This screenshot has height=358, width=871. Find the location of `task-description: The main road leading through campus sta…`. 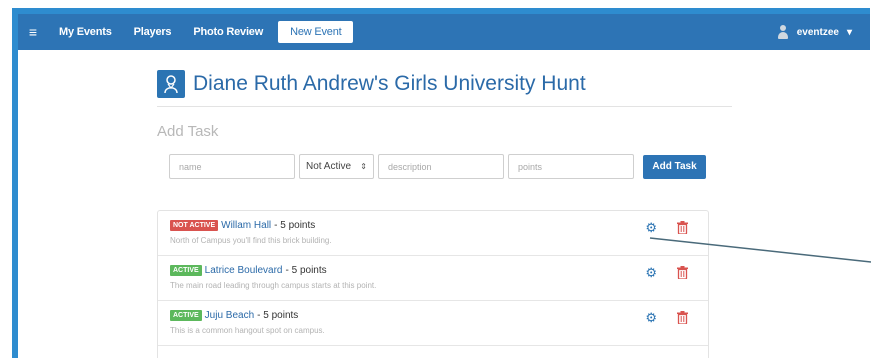

task-description: The main road leading through campus sta… is located at coordinates (273, 285).